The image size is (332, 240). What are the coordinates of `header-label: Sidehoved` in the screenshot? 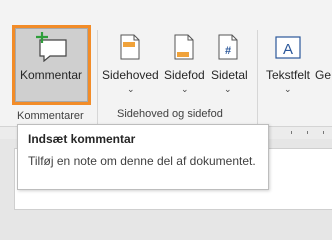 It's located at (130, 75).